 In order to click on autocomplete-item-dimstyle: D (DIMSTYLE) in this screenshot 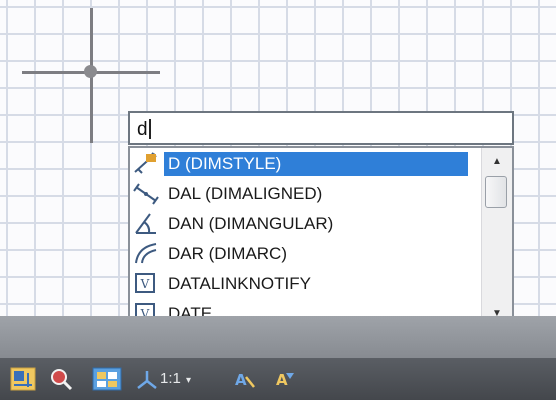, I will do `click(306, 163)`.